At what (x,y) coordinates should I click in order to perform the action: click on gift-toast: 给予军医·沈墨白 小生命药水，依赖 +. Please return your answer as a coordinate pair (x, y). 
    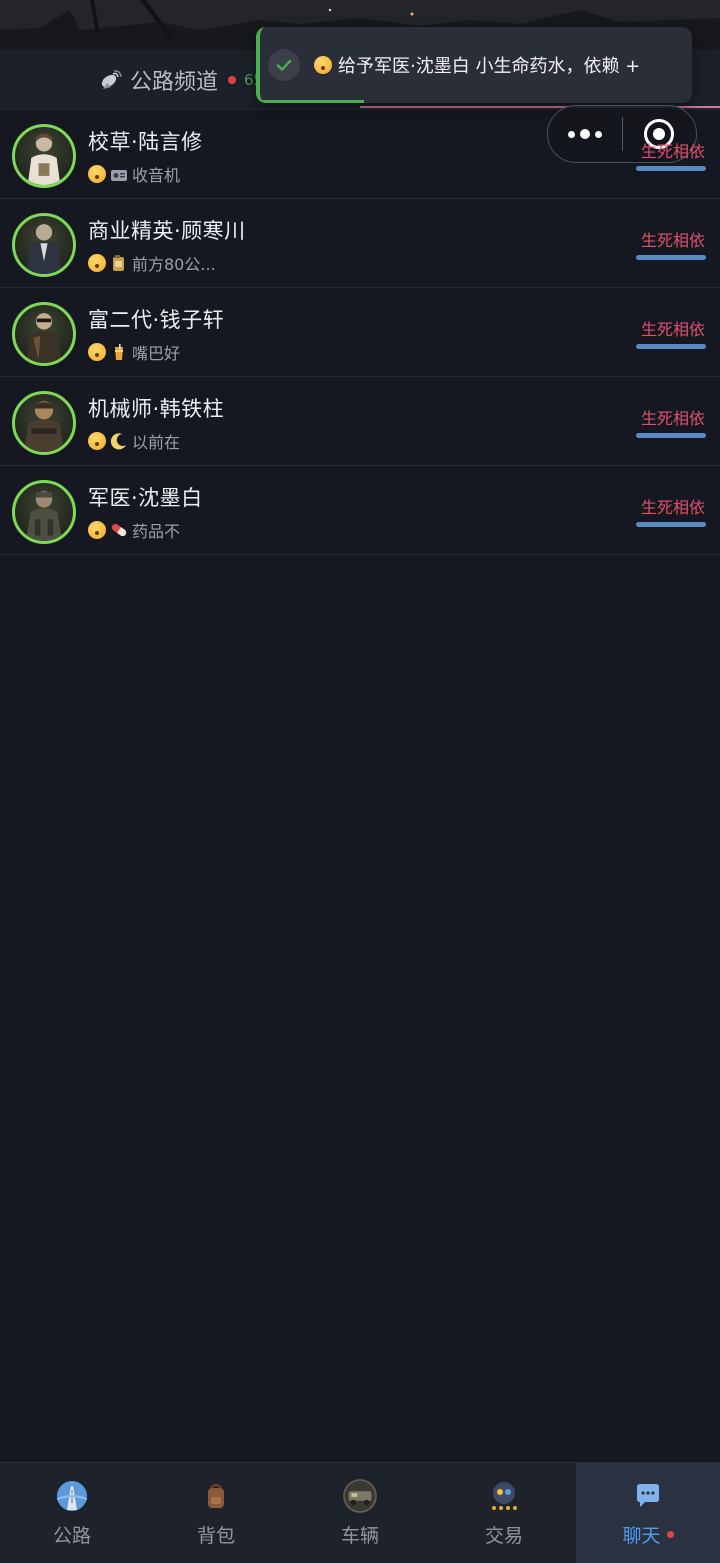
    Looking at the image, I should click on (474, 65).